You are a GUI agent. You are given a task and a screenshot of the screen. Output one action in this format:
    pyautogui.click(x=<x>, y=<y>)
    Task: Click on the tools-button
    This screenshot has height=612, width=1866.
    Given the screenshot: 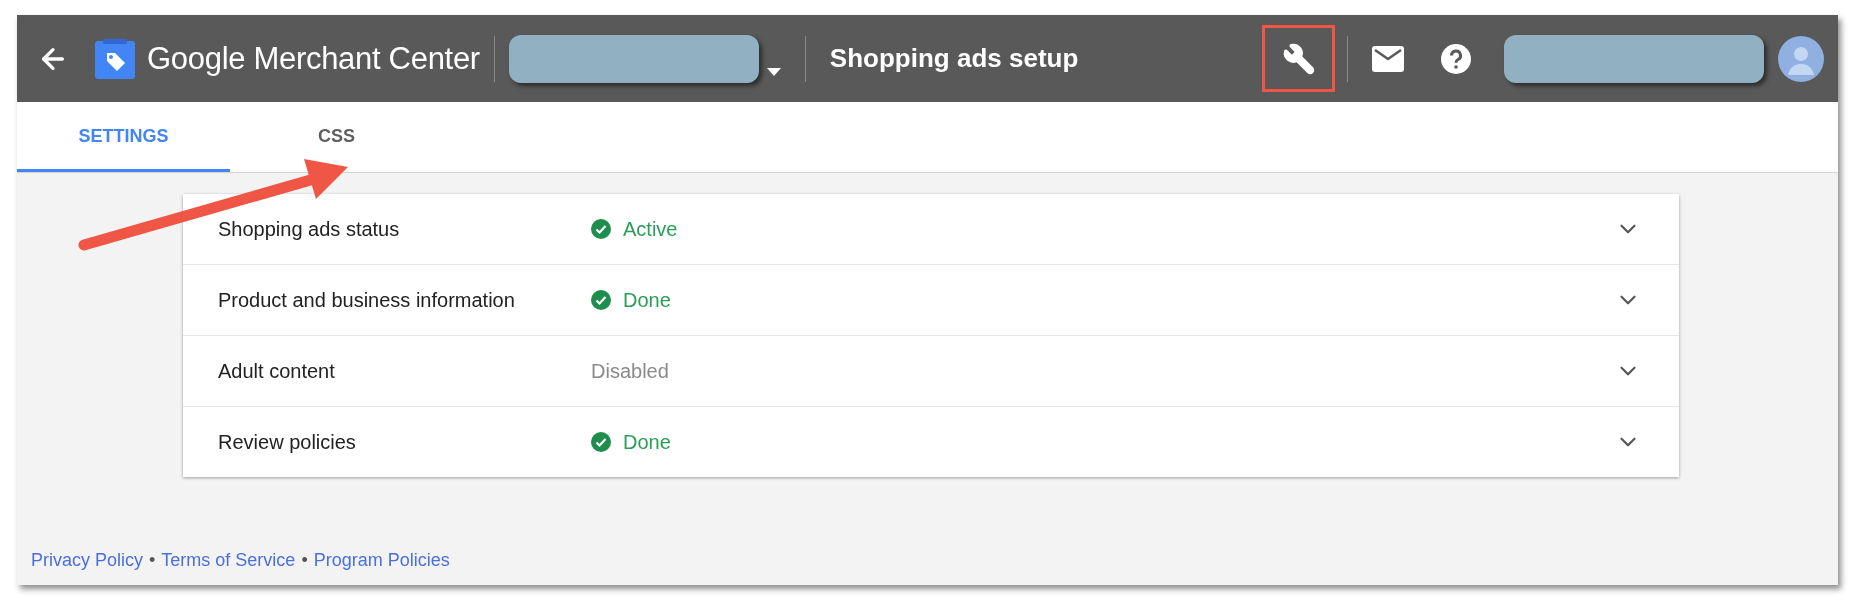 What is the action you would take?
    pyautogui.click(x=1298, y=58)
    